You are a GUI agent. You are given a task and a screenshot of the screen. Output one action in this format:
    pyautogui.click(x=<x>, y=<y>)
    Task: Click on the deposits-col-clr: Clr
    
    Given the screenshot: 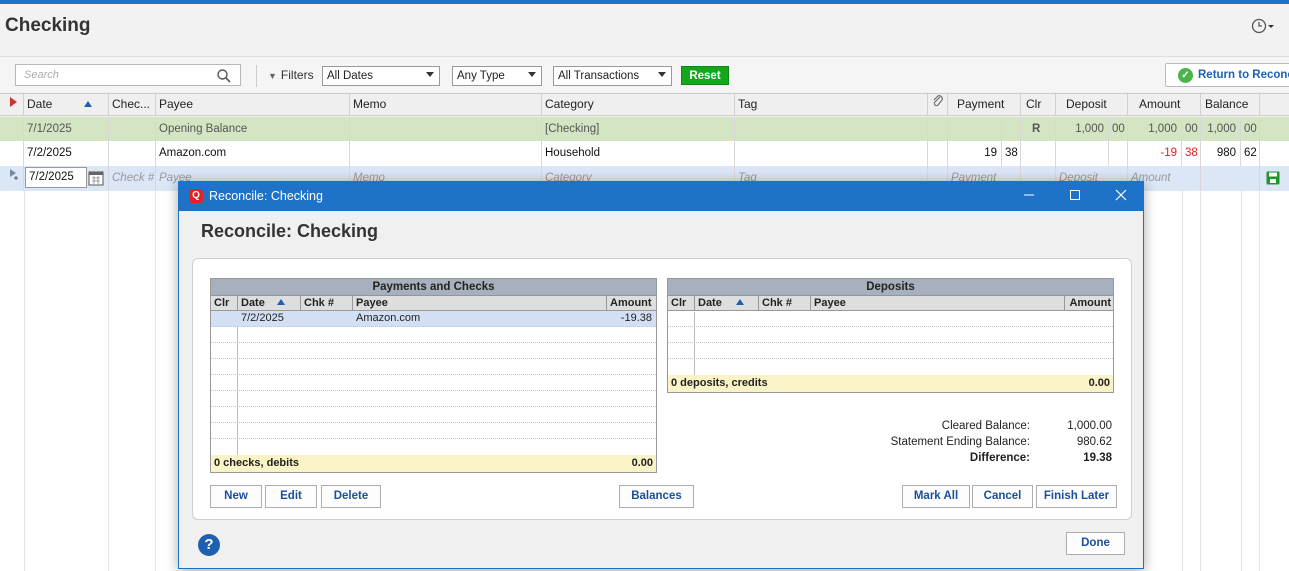 What is the action you would take?
    pyautogui.click(x=681, y=303)
    